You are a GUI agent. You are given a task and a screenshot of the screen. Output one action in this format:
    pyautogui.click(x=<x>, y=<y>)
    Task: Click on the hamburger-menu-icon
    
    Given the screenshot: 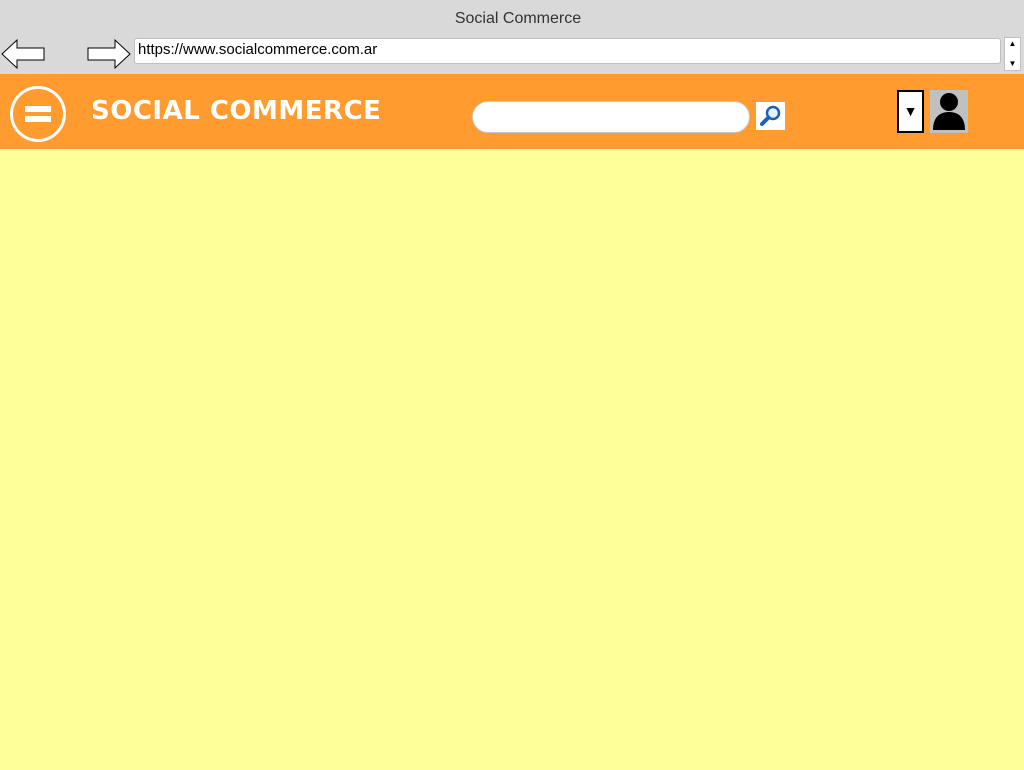 What is the action you would take?
    pyautogui.click(x=38, y=114)
    